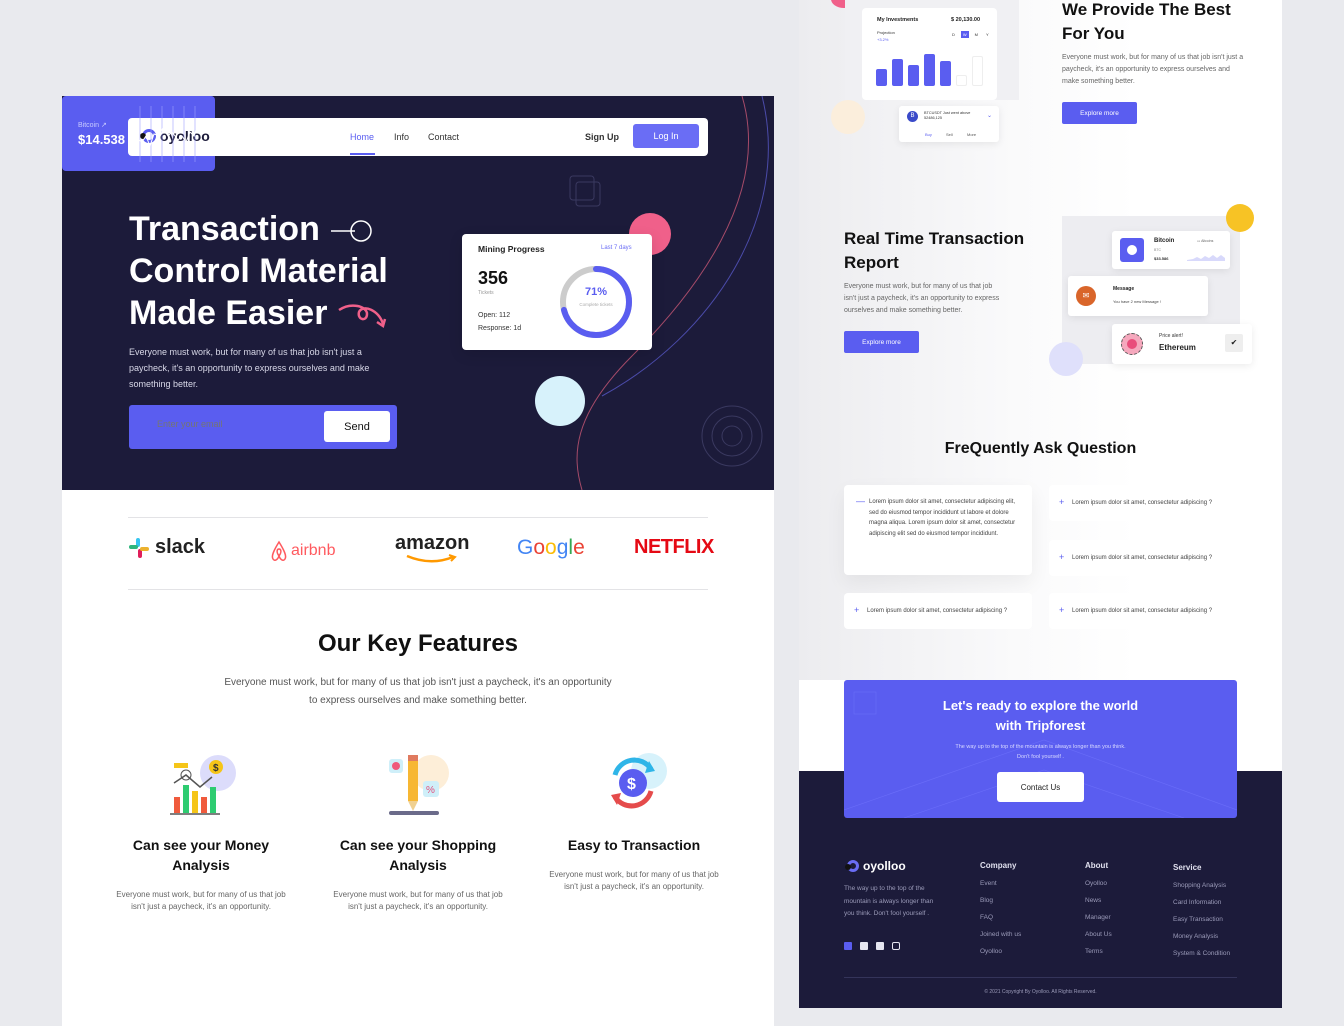 The height and width of the screenshot is (1026, 1344). I want to click on investments-bar-chart, so click(931, 67).